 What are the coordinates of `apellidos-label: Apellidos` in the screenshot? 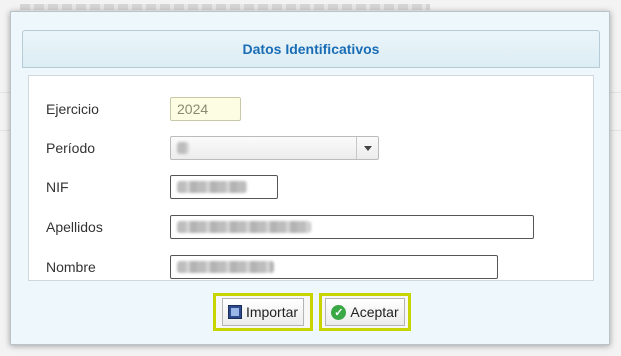 It's located at (74, 227).